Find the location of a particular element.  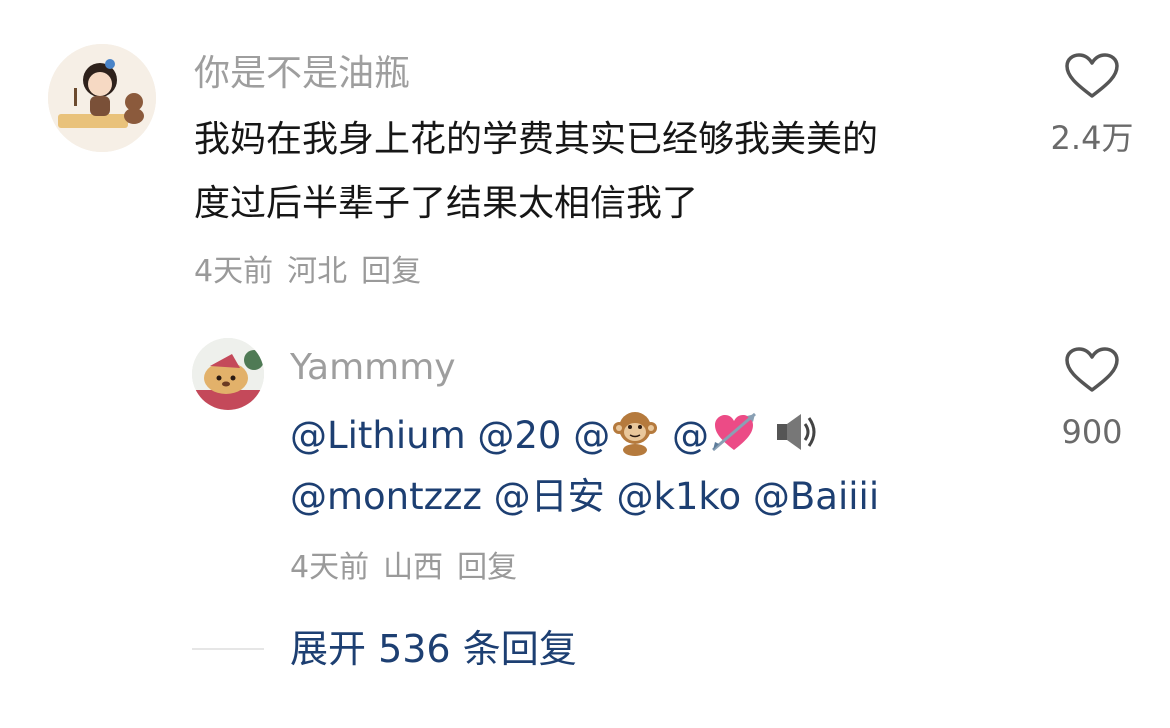

reply-username: Yammmy is located at coordinates (373, 368).